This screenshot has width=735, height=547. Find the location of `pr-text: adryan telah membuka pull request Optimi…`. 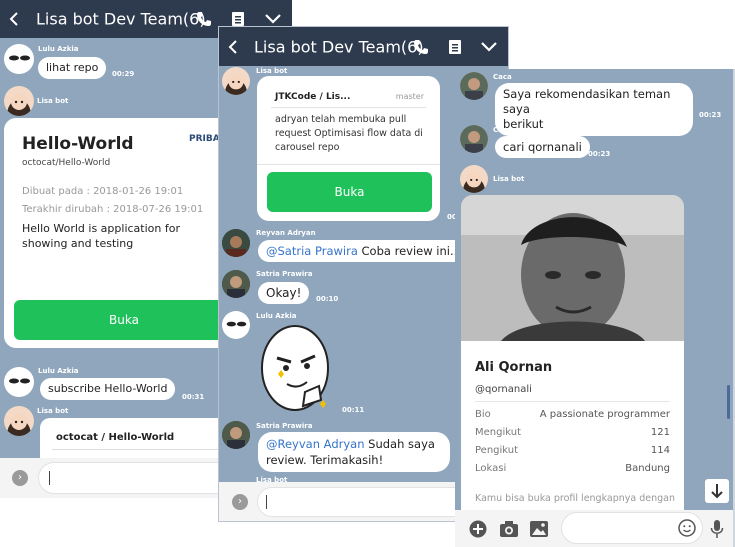

pr-text: adryan telah membuka pull request Optimi… is located at coordinates (349, 133).